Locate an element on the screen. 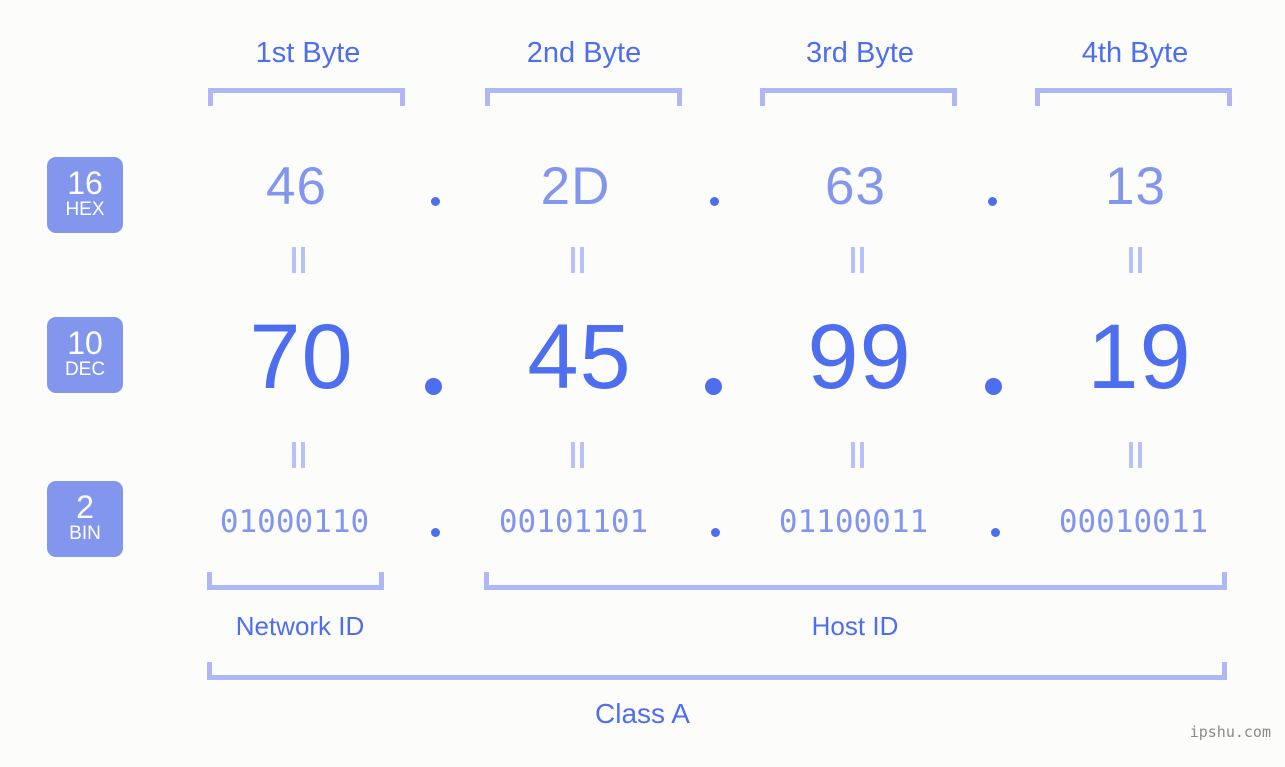  base-badge-hex-number: 16 is located at coordinates (85, 183).